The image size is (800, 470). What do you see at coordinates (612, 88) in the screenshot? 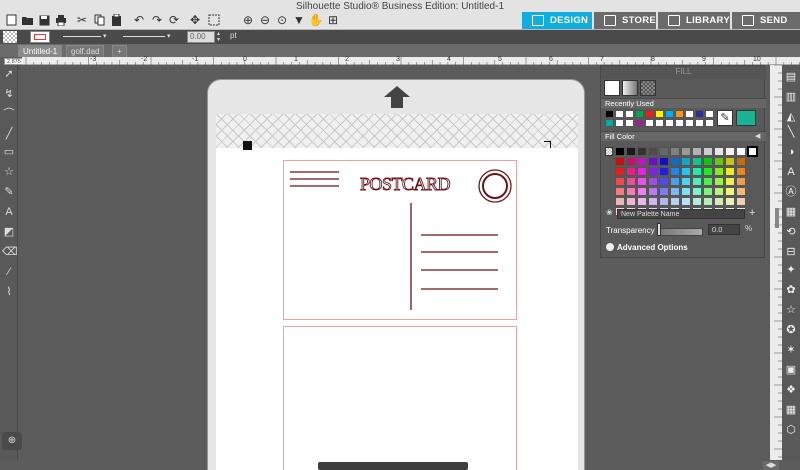
I see `solid-fill-button` at bounding box center [612, 88].